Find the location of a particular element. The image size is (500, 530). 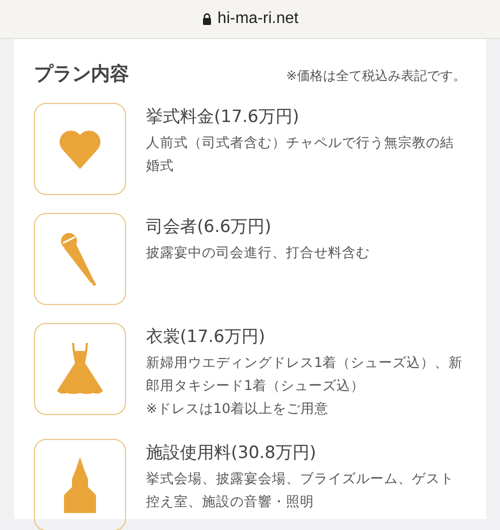

plan-item-title: 挙式料金(17.6万円) is located at coordinates (223, 117).